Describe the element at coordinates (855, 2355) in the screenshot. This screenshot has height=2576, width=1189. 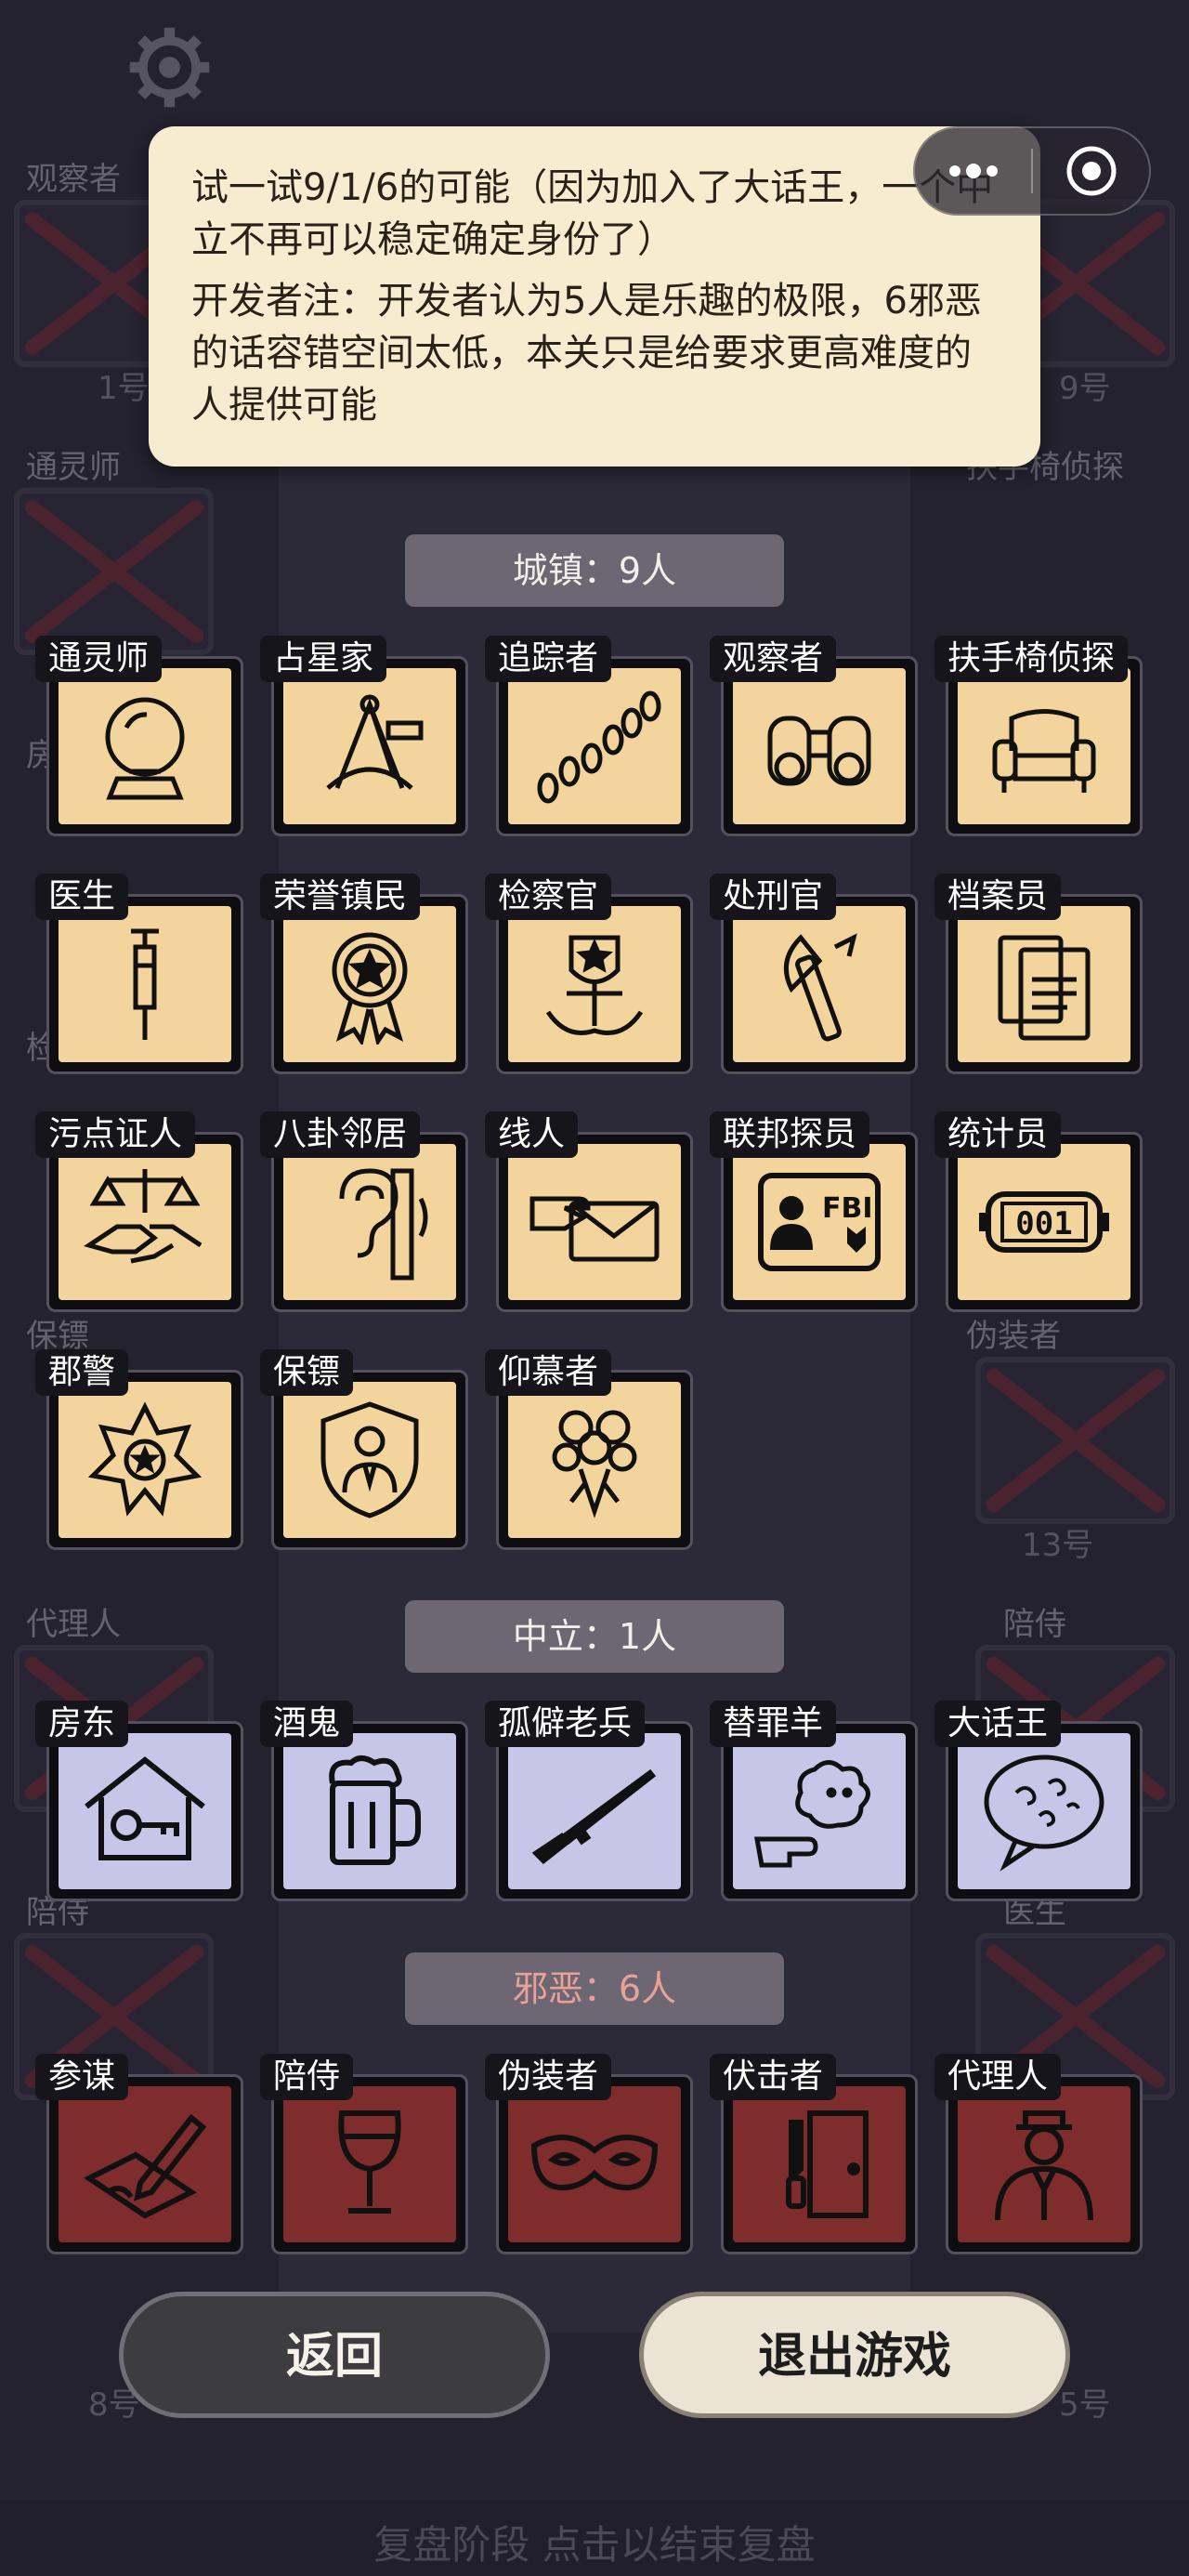
I see `exit-game-button: 退出游戏` at that location.